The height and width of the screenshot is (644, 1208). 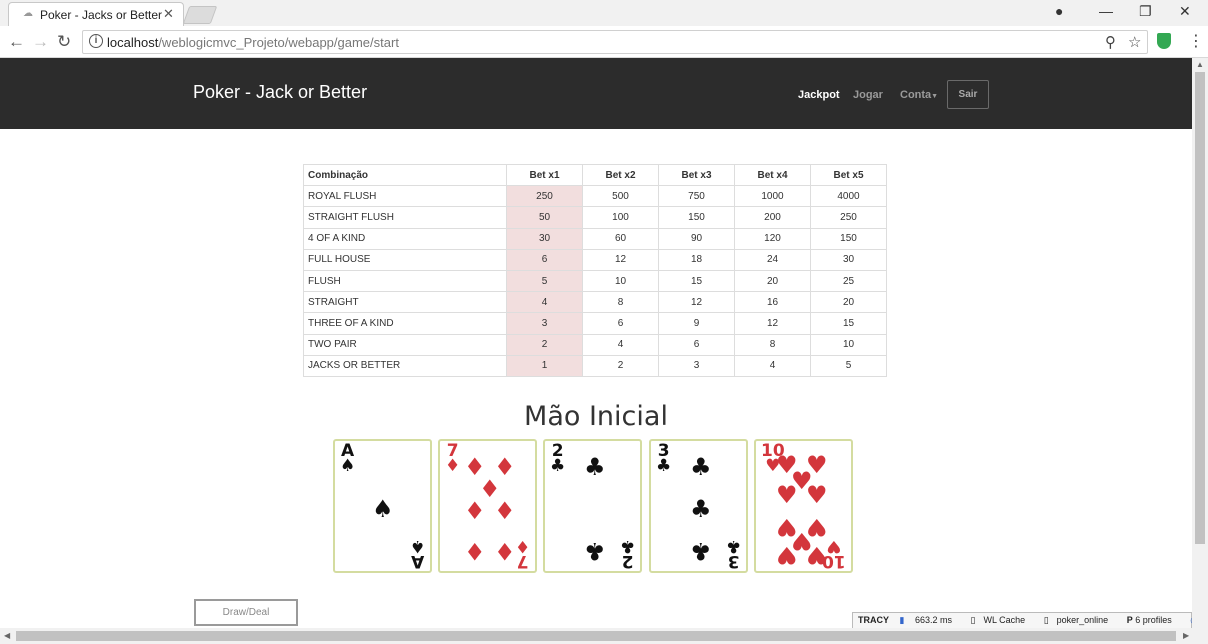 I want to click on card-corner-index: 3 ♣, so click(x=733, y=553).